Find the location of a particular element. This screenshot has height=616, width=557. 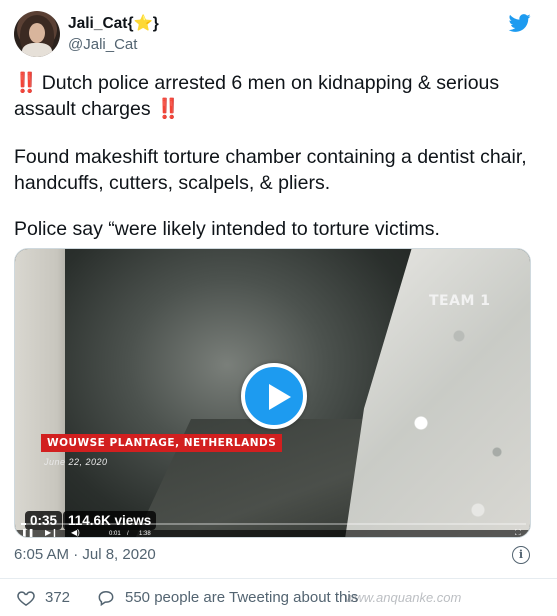

video-progress-bar is located at coordinates (273, 524).